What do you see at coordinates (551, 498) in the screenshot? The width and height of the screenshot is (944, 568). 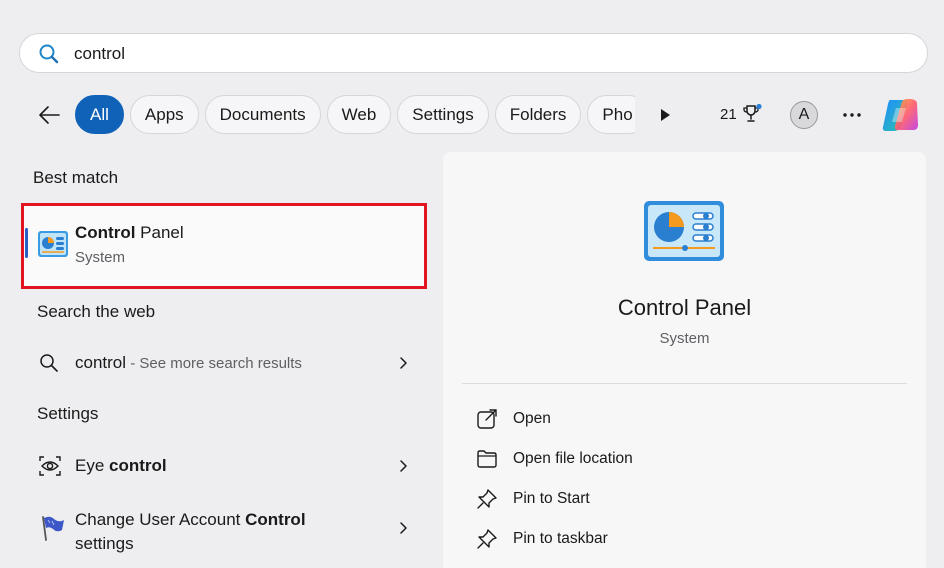 I see `action-pin-to-start-label: Pin to Start` at bounding box center [551, 498].